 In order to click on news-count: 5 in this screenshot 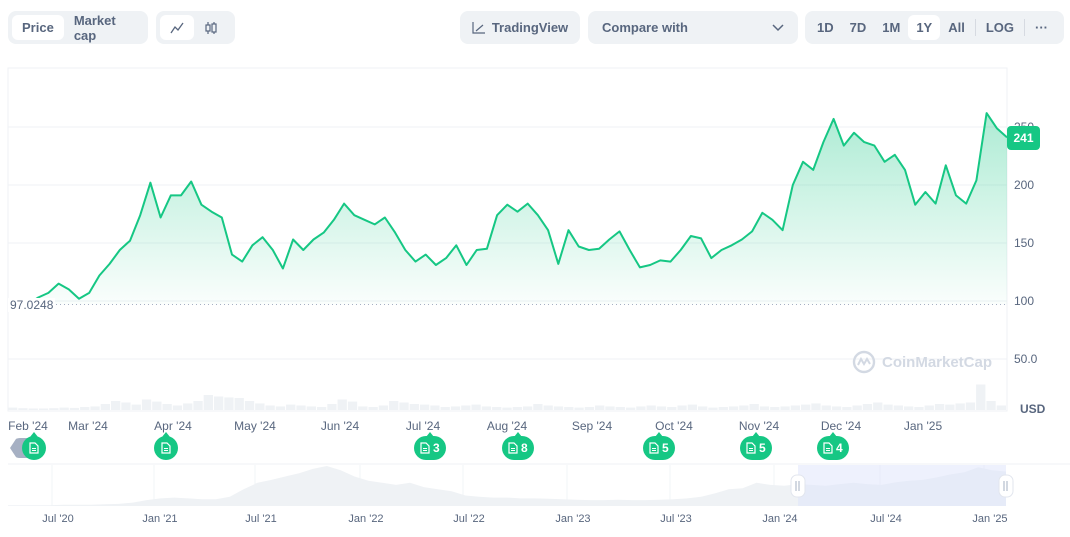, I will do `click(665, 448)`.